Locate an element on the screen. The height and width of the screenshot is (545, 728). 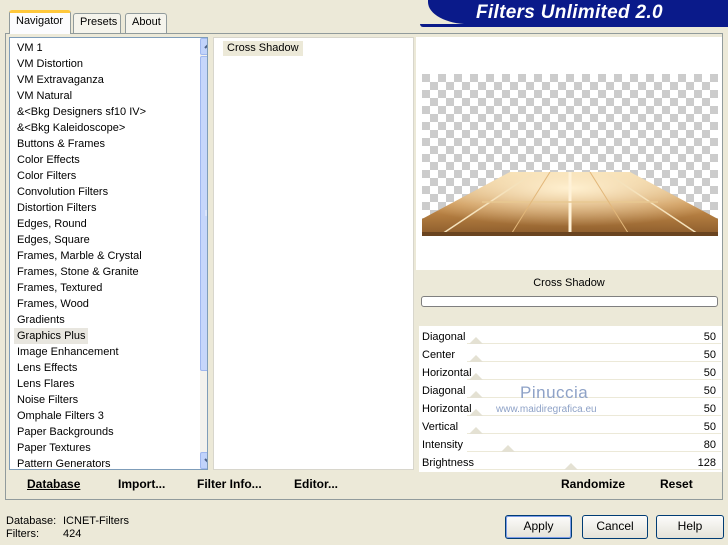
category-item: Paper Textures is located at coordinates (54, 448).